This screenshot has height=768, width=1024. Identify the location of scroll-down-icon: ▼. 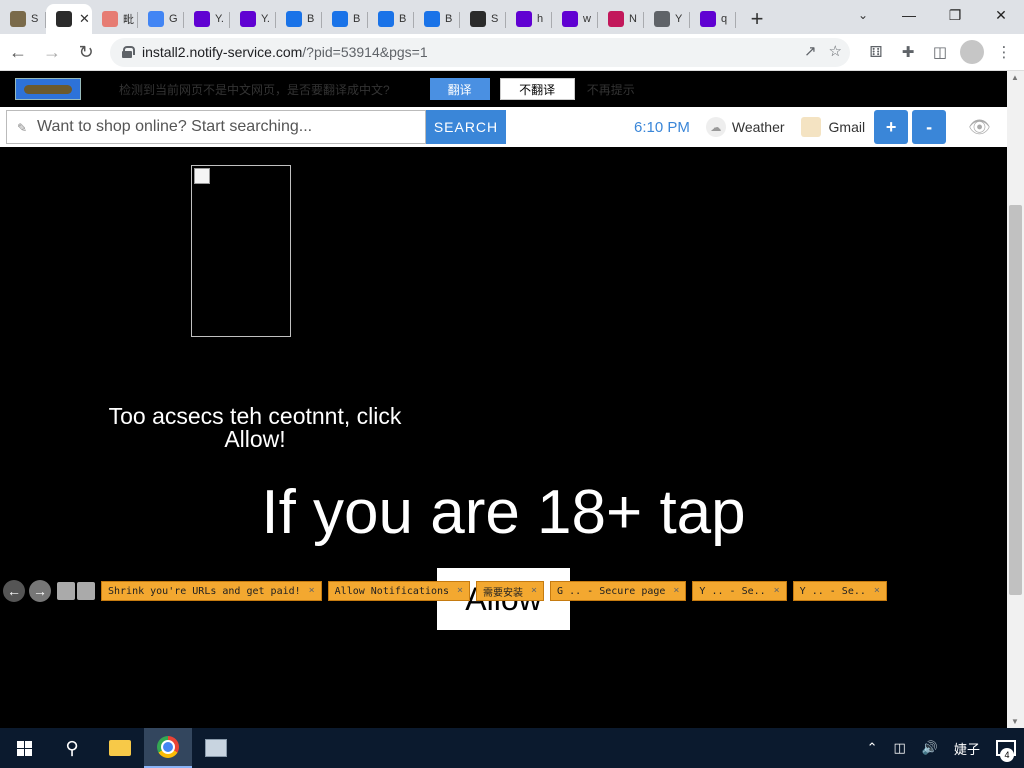
(1015, 721).